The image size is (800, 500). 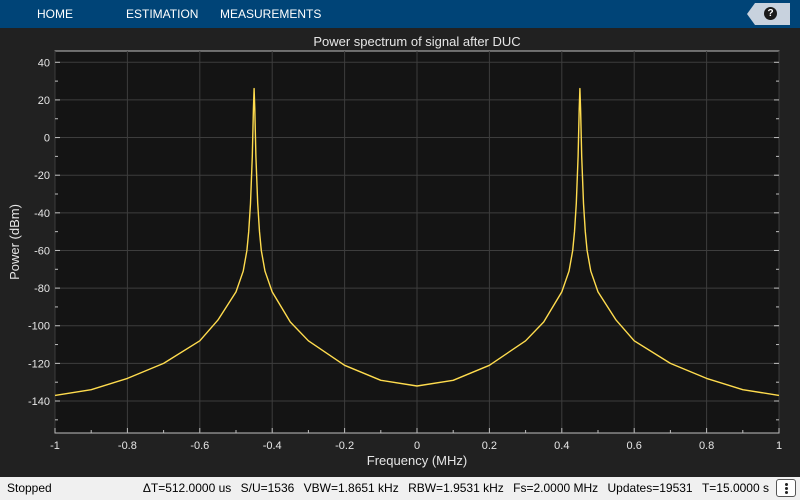 What do you see at coordinates (14, 242) in the screenshot?
I see `y-axis-label: Power (dBm)` at bounding box center [14, 242].